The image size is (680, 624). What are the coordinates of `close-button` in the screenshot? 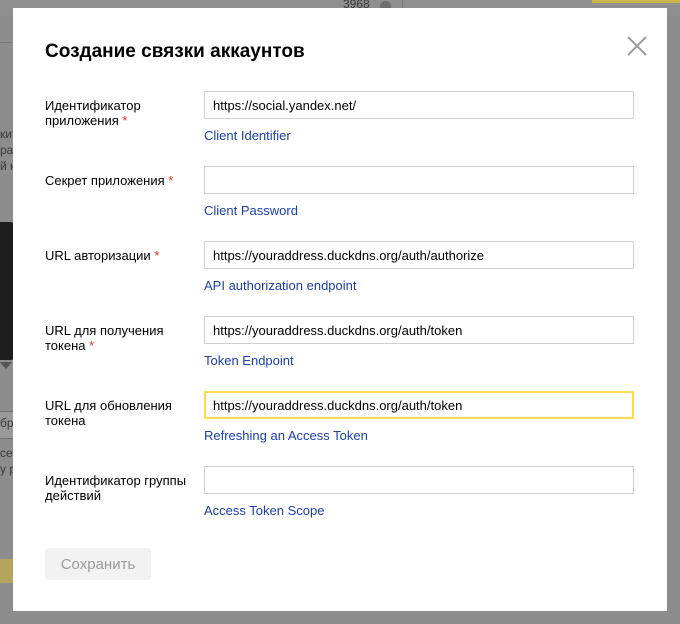 It's located at (637, 46).